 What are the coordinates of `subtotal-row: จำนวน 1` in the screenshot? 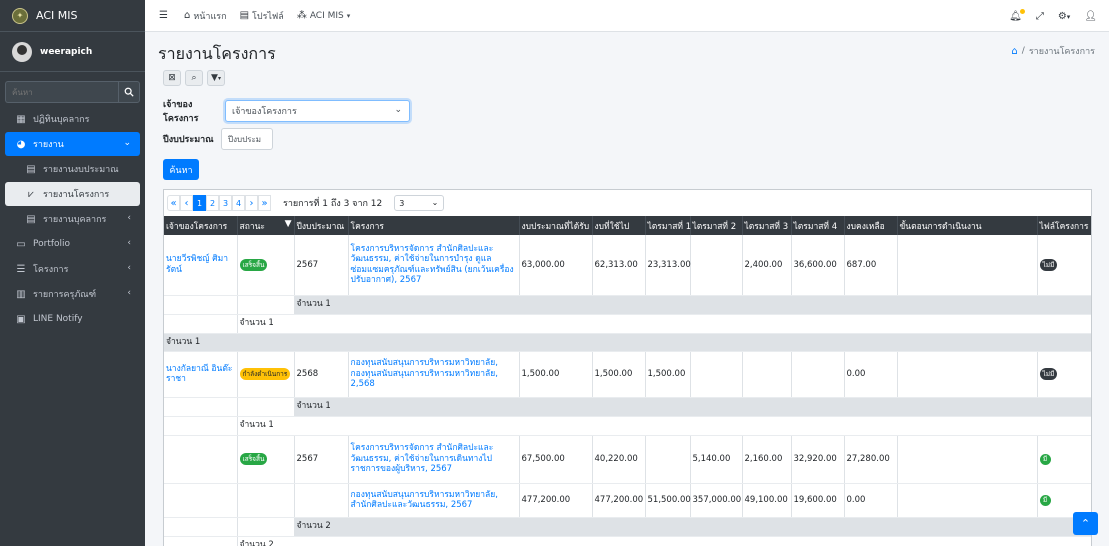 It's located at (627, 324).